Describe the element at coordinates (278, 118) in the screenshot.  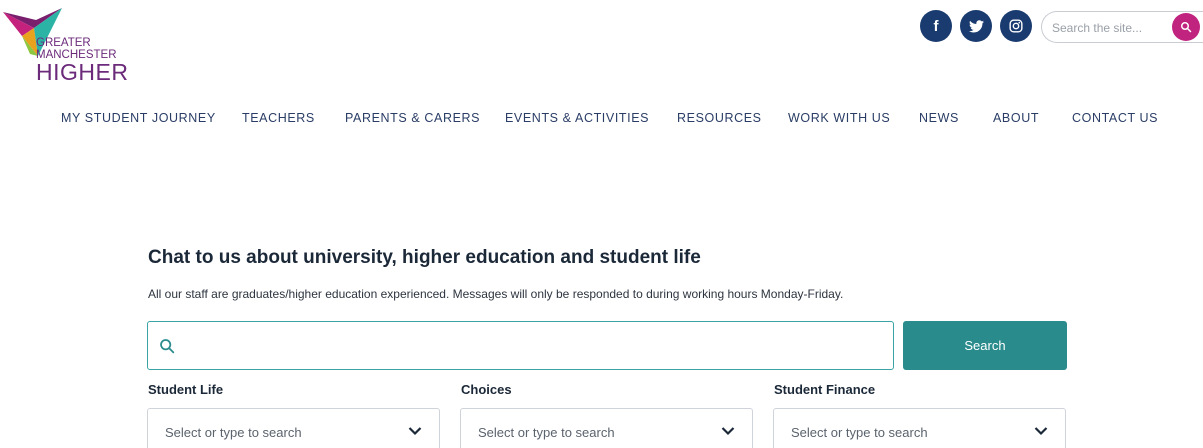
I see `nav-teachers: TEACHERS` at that location.